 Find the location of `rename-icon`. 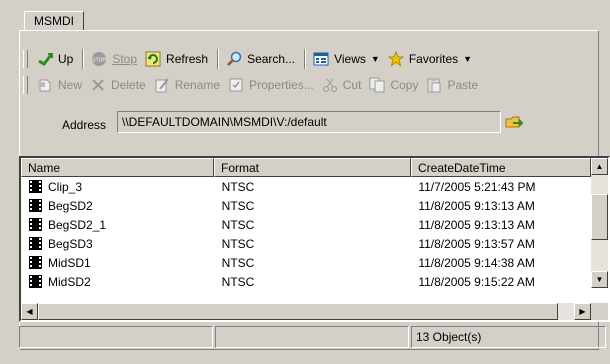

rename-icon is located at coordinates (162, 85).